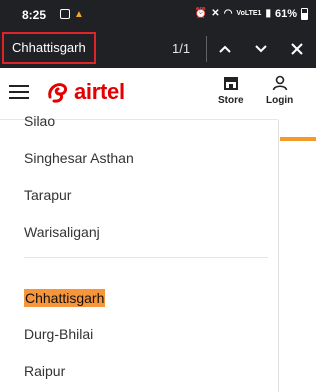 Image resolution: width=320 pixels, height=392 pixels. What do you see at coordinates (19, 92) in the screenshot?
I see `menu-icon` at bounding box center [19, 92].